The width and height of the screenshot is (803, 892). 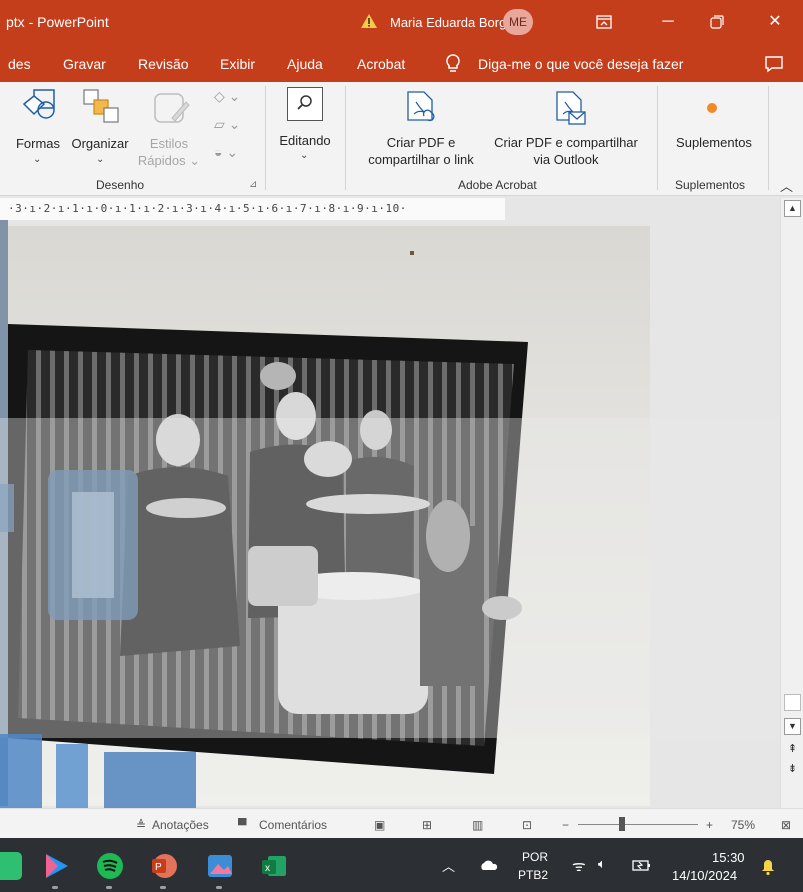 What do you see at coordinates (110, 866) in the screenshot?
I see `spotify-icon` at bounding box center [110, 866].